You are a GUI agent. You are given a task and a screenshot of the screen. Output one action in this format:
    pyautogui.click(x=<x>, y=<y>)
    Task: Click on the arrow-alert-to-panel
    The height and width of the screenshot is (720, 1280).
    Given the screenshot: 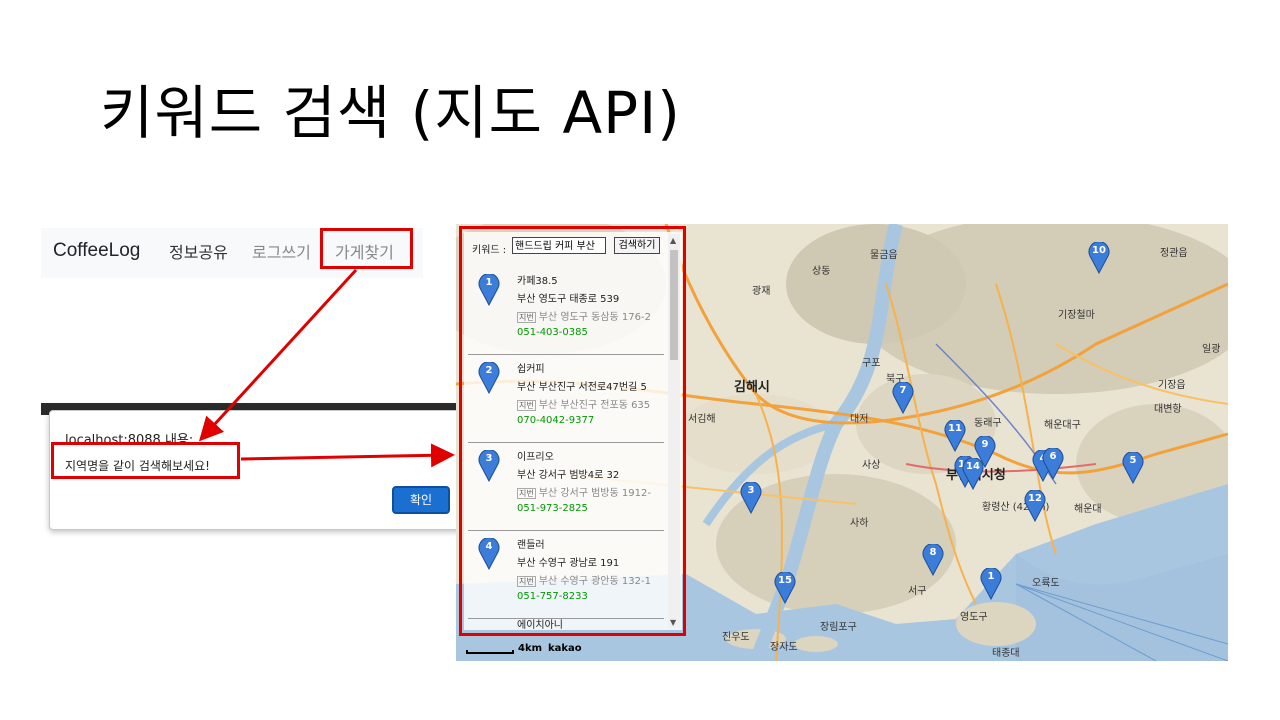 What is the action you would take?
    pyautogui.click(x=347, y=455)
    